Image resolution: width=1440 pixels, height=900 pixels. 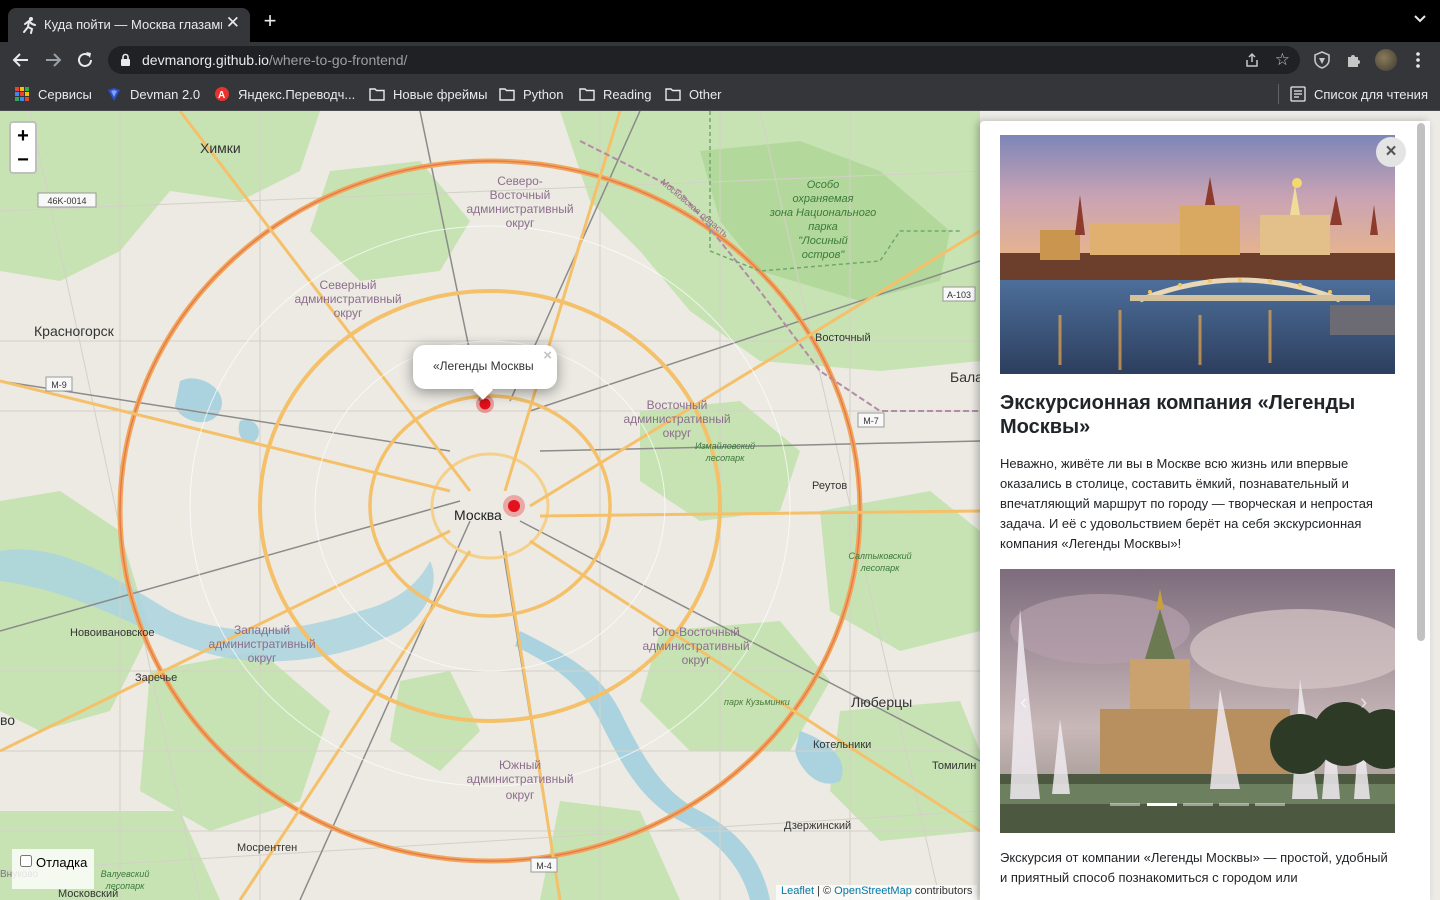 What do you see at coordinates (797, 891) in the screenshot?
I see `leaflet-link: Leaflet` at bounding box center [797, 891].